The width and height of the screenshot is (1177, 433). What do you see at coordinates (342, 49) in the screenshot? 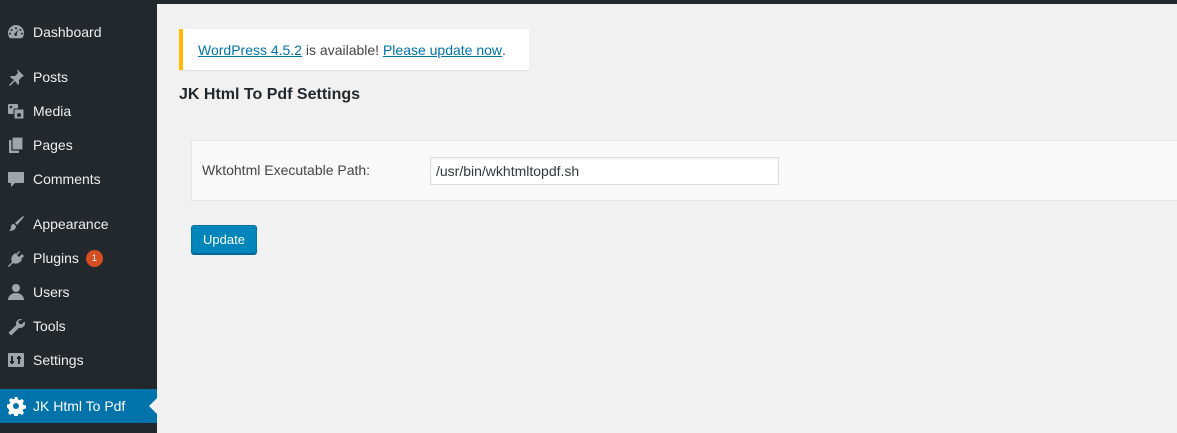
I see `notice-text: is available!` at bounding box center [342, 49].